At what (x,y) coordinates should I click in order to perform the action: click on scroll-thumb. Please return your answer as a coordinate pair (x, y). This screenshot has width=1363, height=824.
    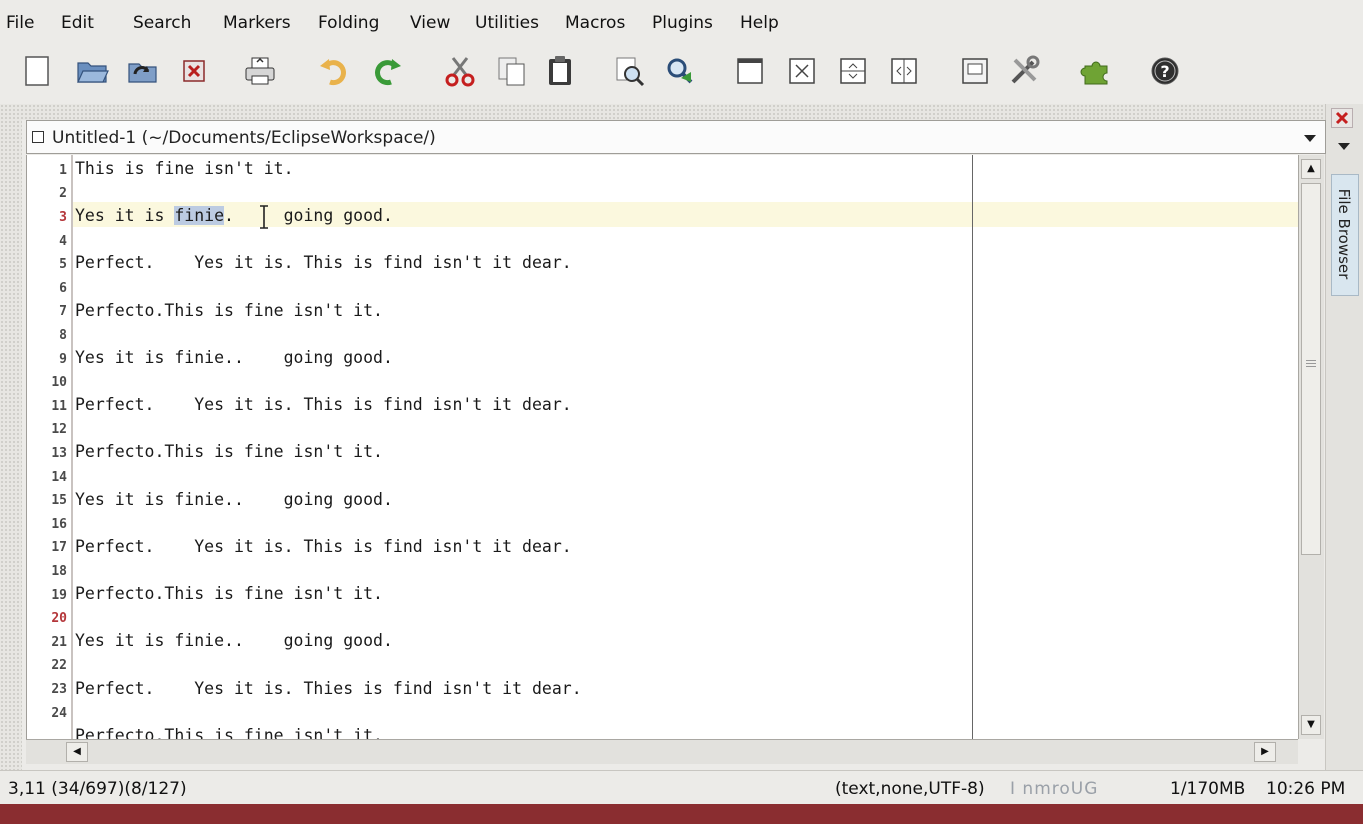
    Looking at the image, I should click on (1311, 369).